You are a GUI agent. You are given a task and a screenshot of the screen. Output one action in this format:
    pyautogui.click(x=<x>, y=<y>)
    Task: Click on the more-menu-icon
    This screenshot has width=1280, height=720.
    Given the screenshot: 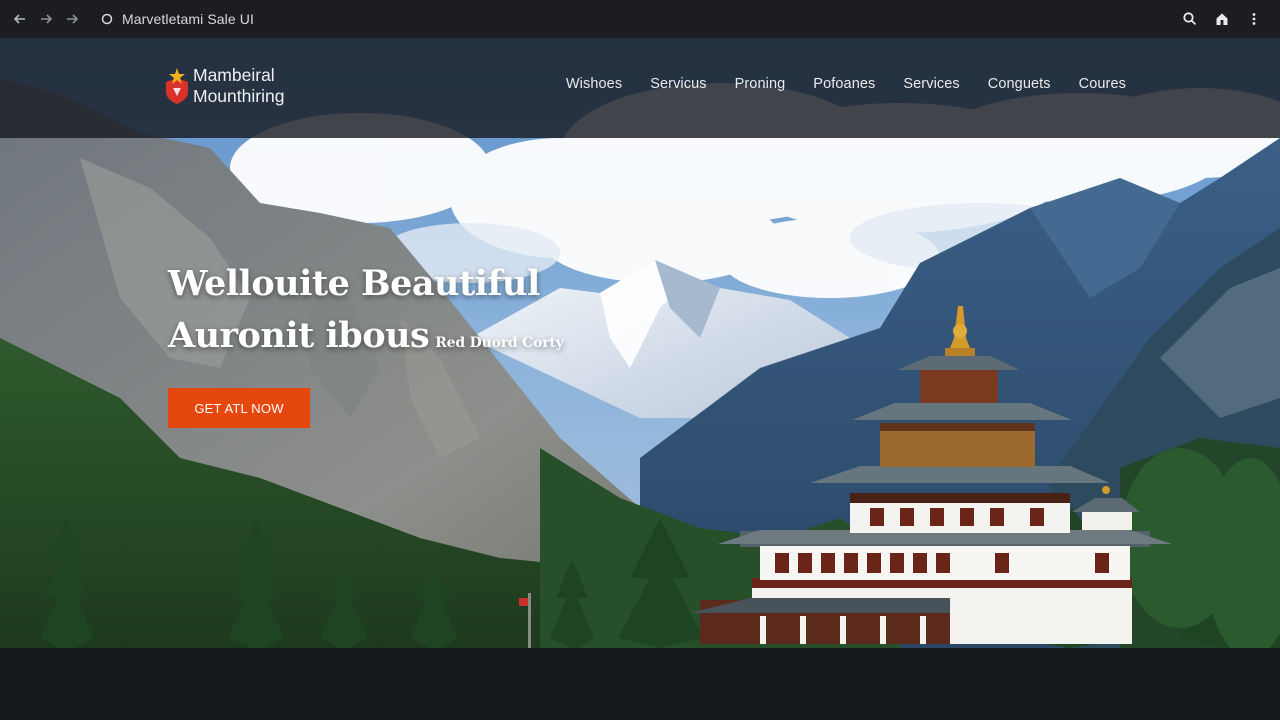 What is the action you would take?
    pyautogui.click(x=1254, y=19)
    